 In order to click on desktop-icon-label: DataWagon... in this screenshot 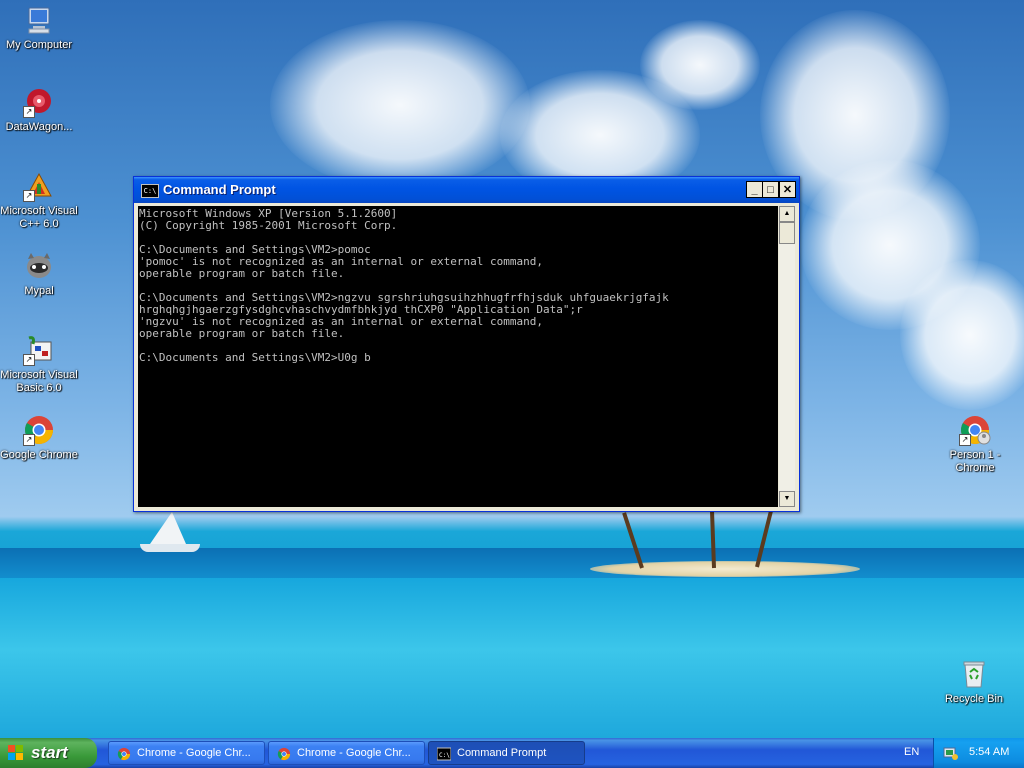, I will do `click(39, 127)`.